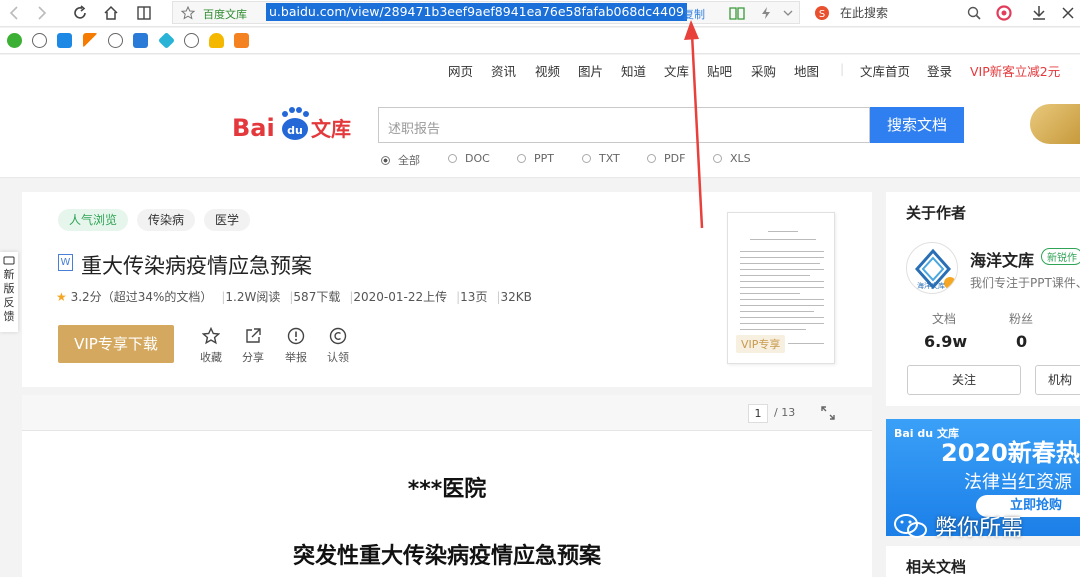 This screenshot has width=1080, height=577. Describe the element at coordinates (447, 413) in the screenshot. I see `reader-toolbar: 1 / 13` at that location.